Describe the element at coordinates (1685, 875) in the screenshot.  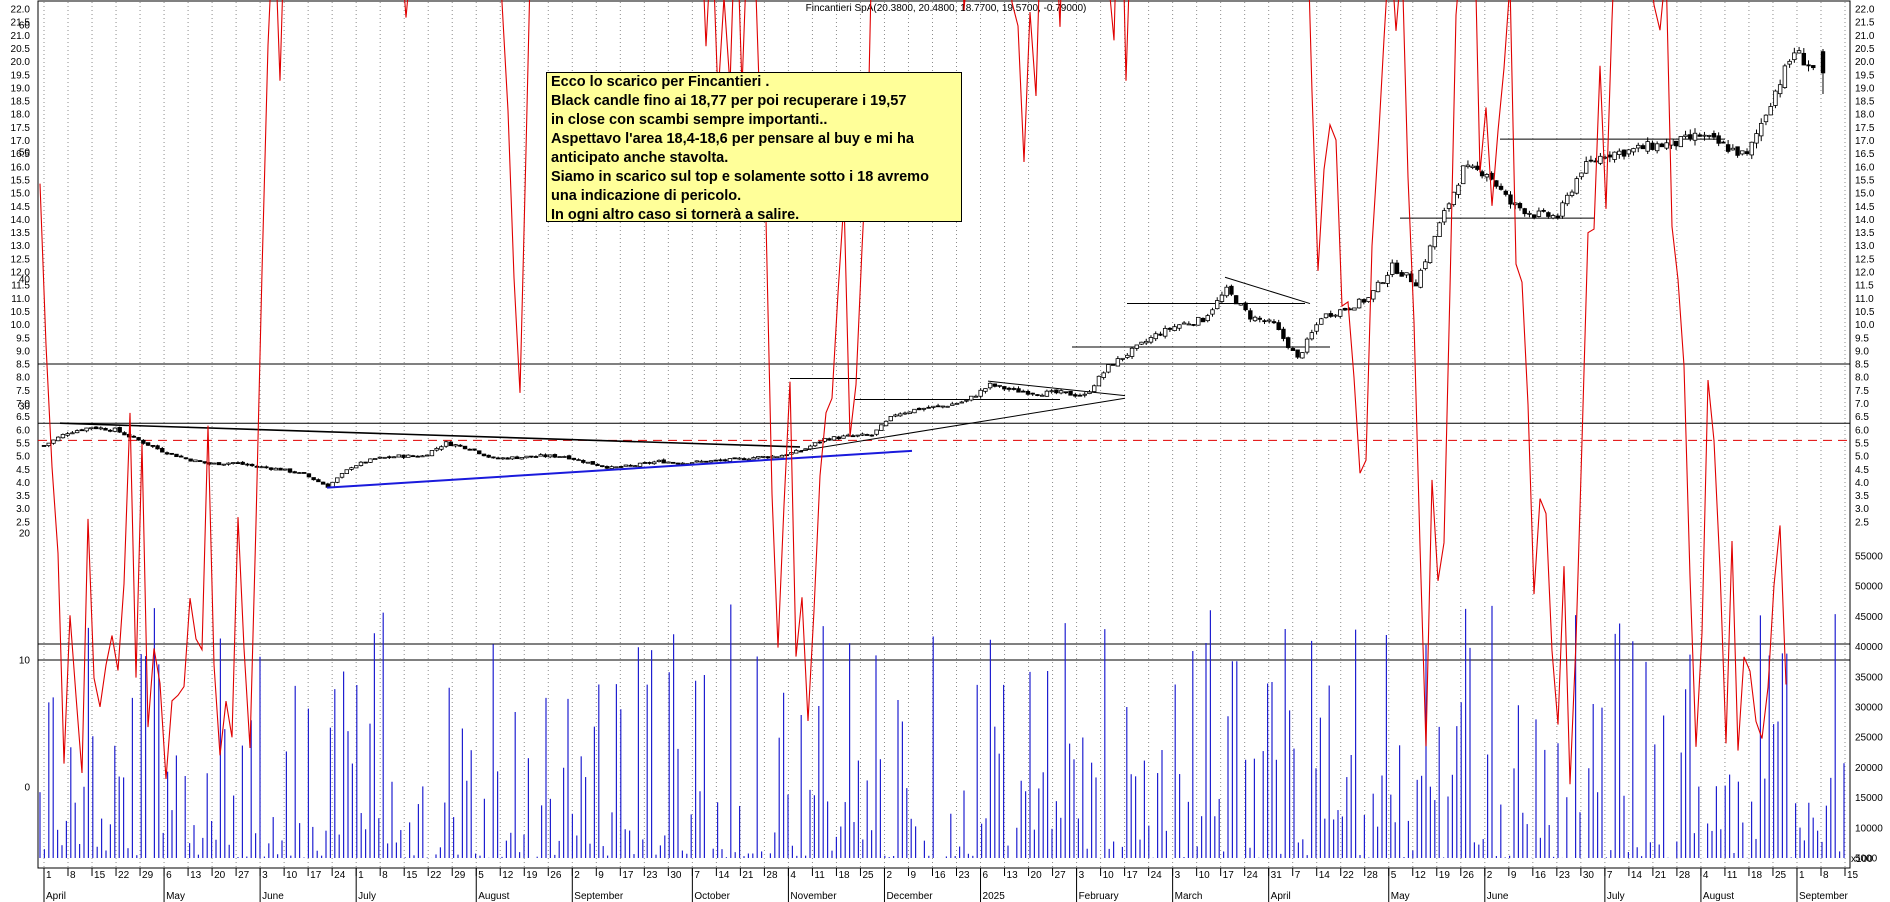
I see `date-tick-label: 28` at that location.